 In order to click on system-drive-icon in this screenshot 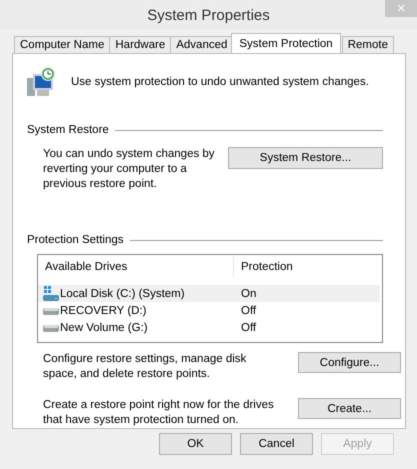, I will do `click(51, 293)`.